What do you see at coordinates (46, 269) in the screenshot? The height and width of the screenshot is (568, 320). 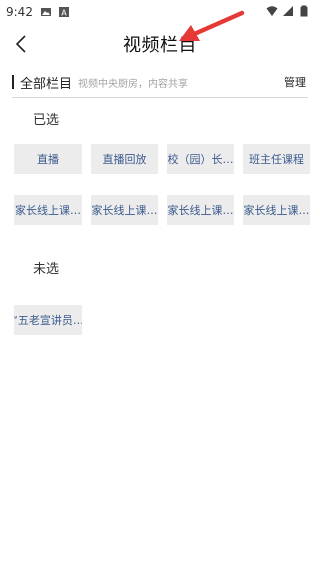 I see `unselected-label: 未选` at bounding box center [46, 269].